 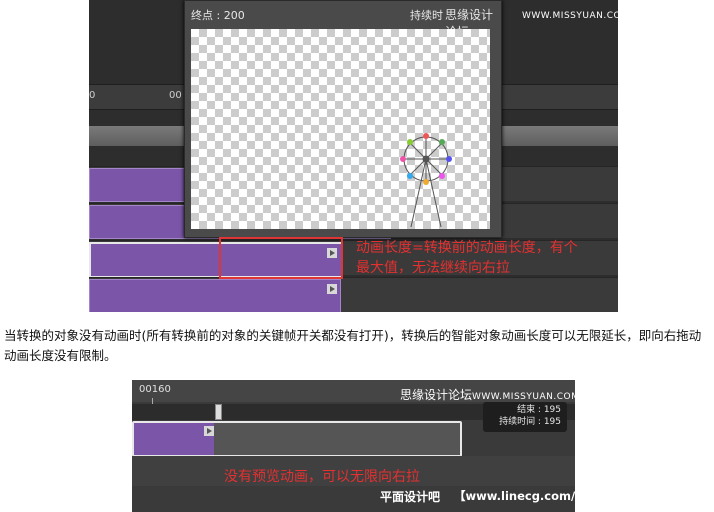 I want to click on smart-object-clip, so click(x=297, y=439).